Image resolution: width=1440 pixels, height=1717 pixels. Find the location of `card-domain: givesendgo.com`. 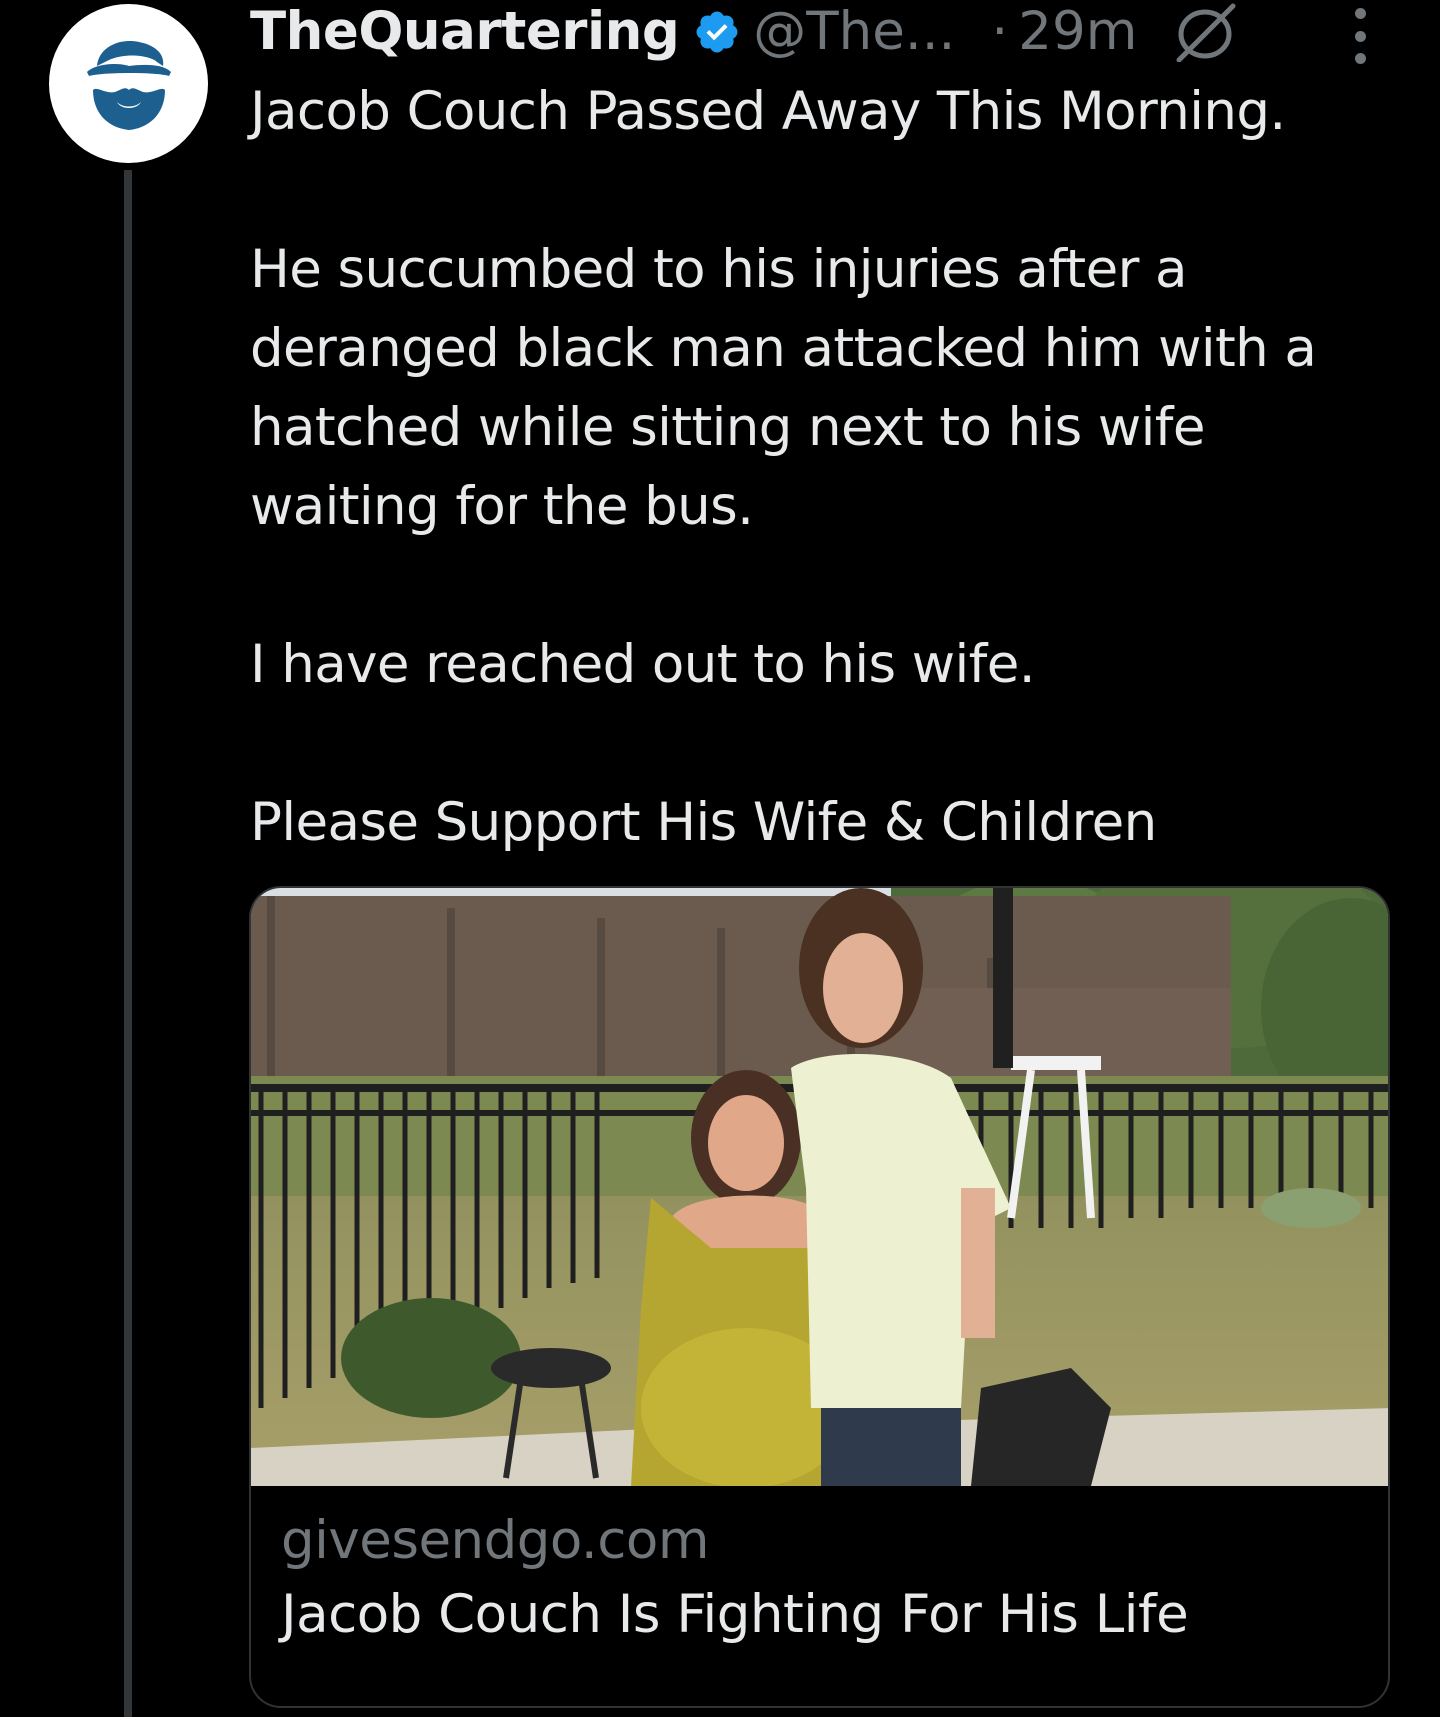

card-domain: givesendgo.com is located at coordinates (495, 1540).